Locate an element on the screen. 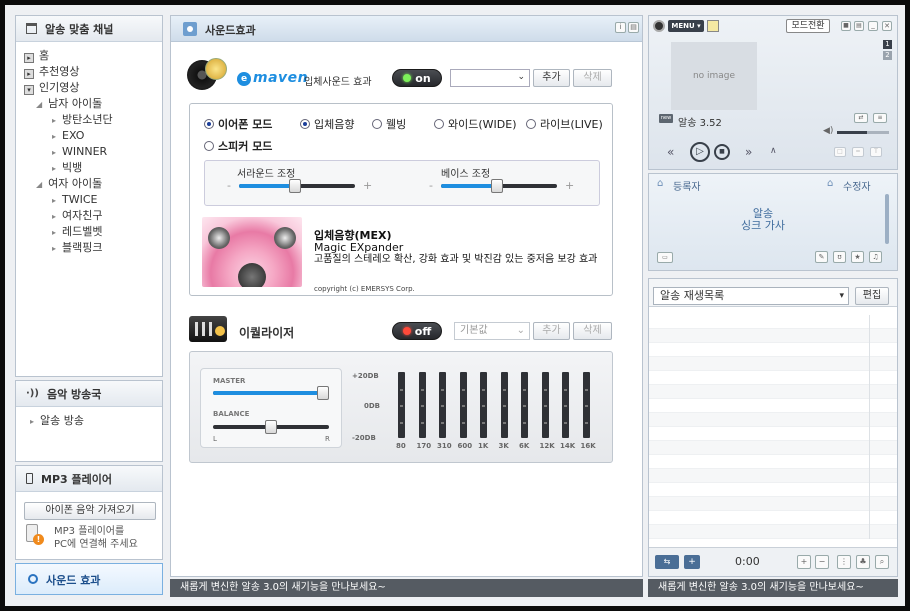 Image resolution: width=910 pixels, height=611 pixels. grid-icon: ⋮ is located at coordinates (844, 562).